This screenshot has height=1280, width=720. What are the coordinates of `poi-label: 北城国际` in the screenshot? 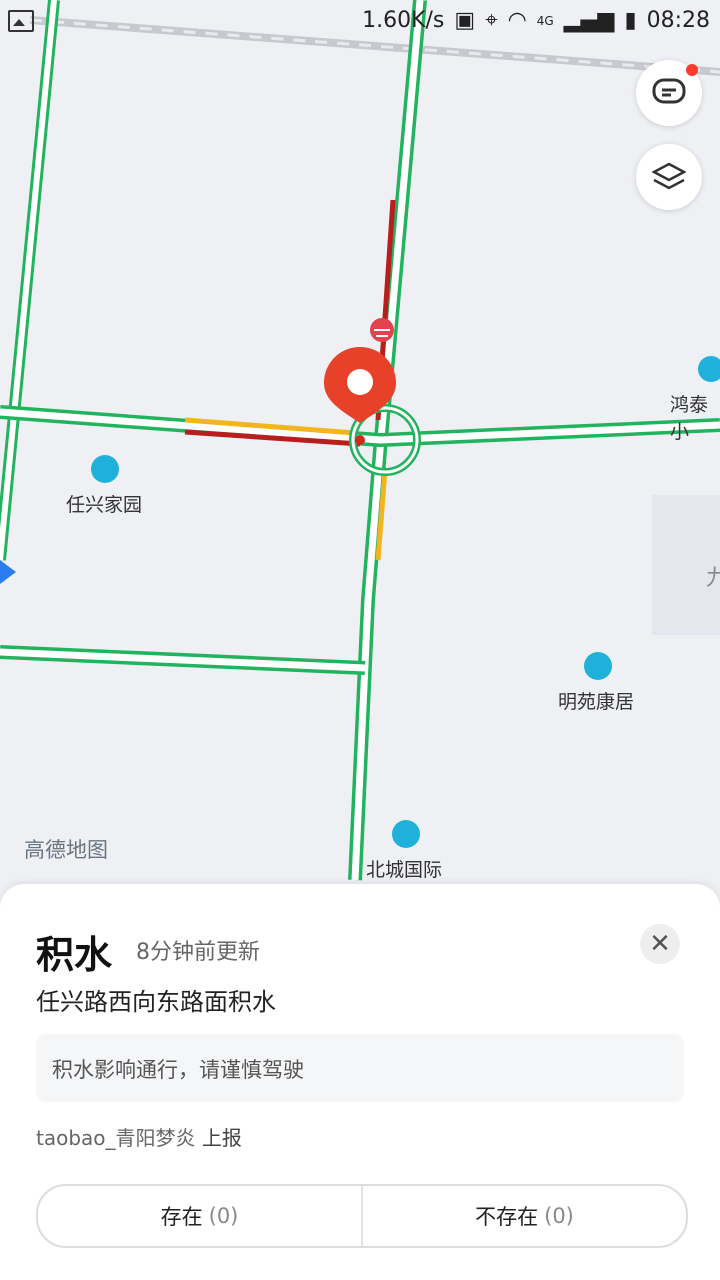 It's located at (404, 868).